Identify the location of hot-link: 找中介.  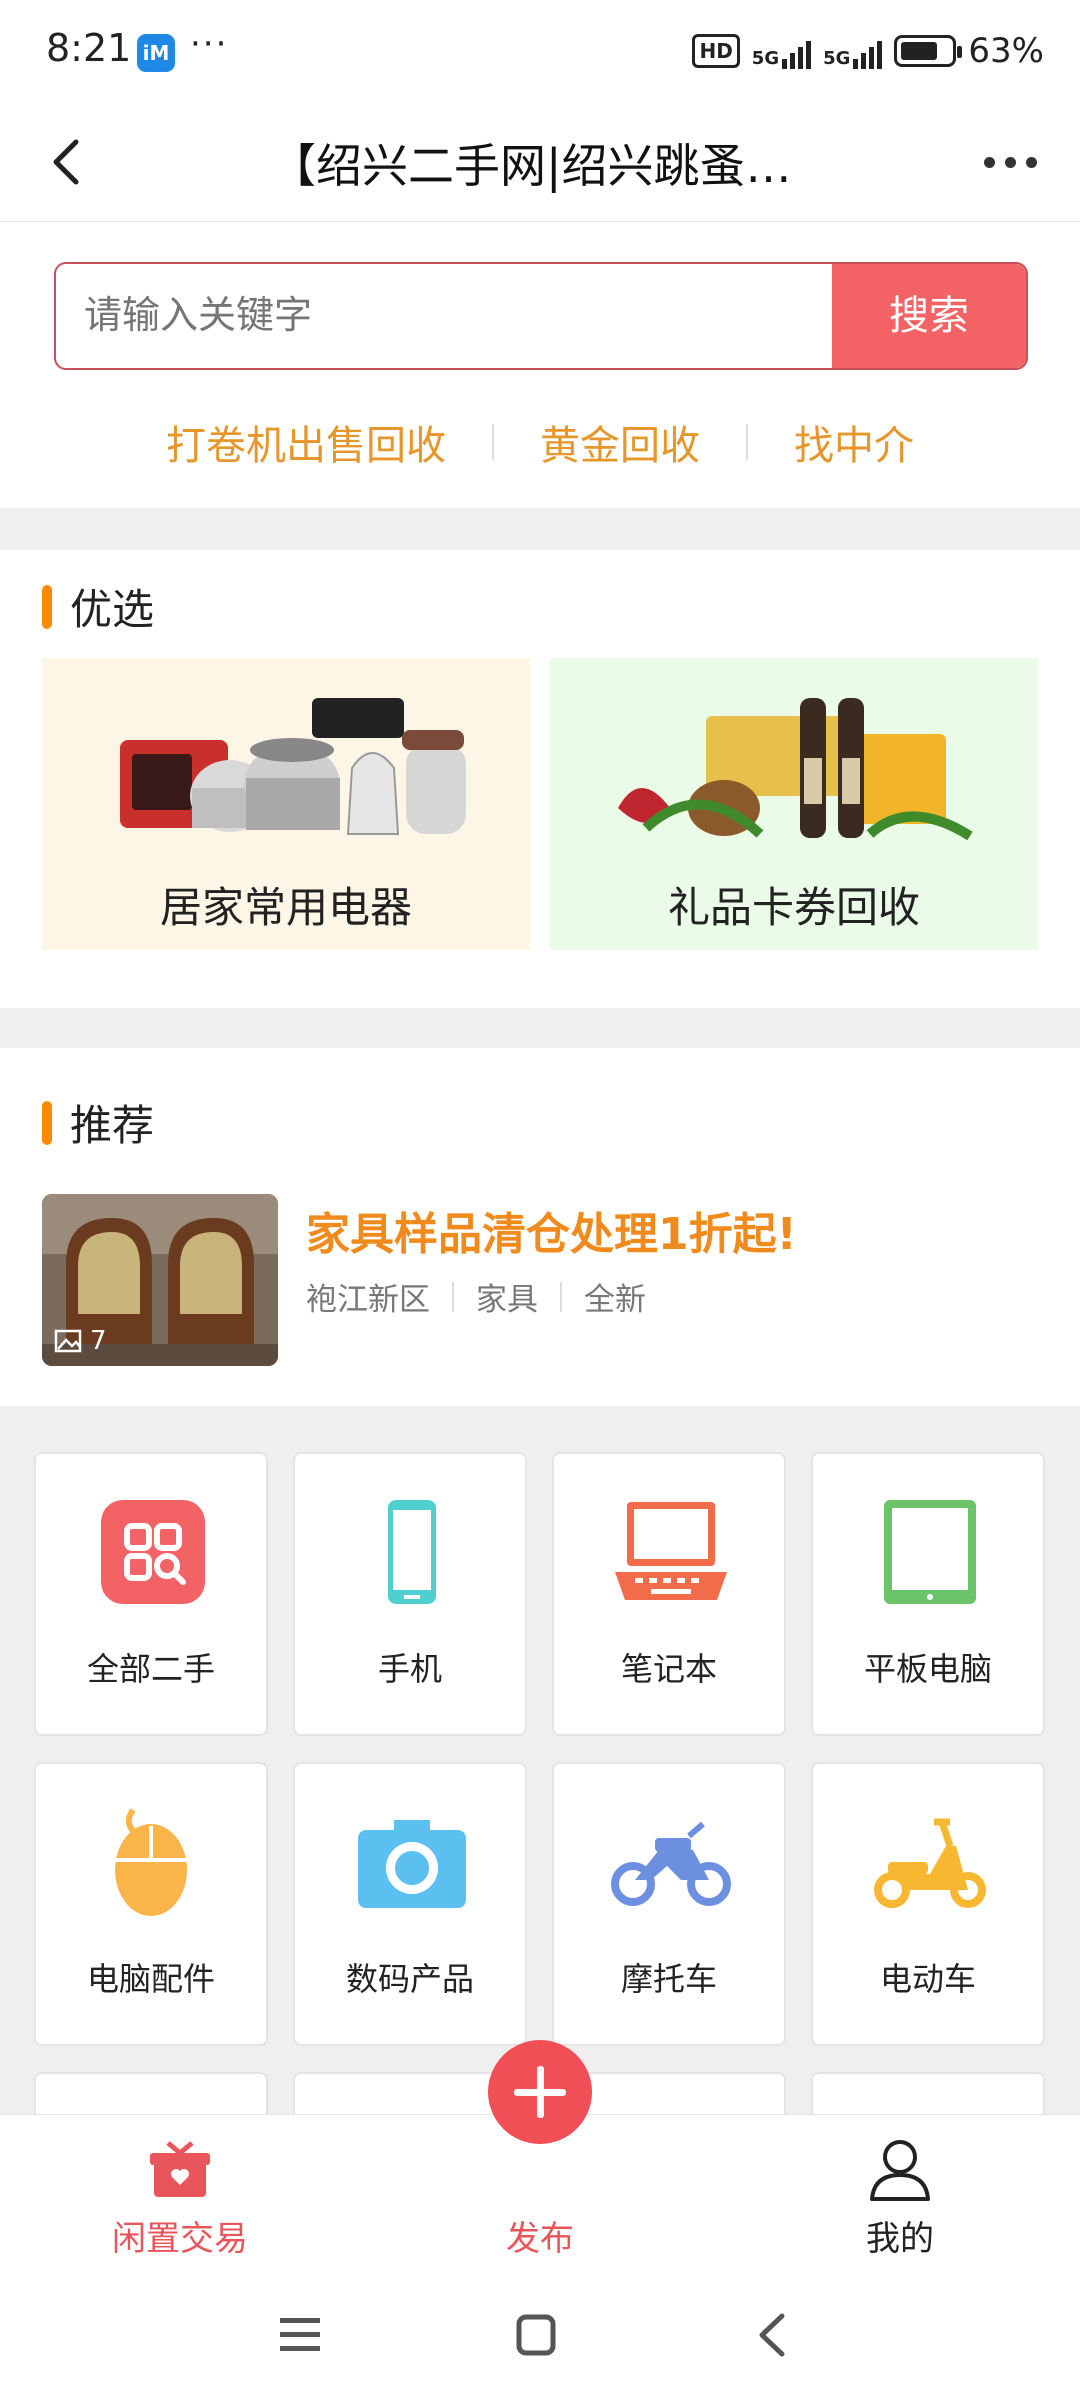
(854, 442).